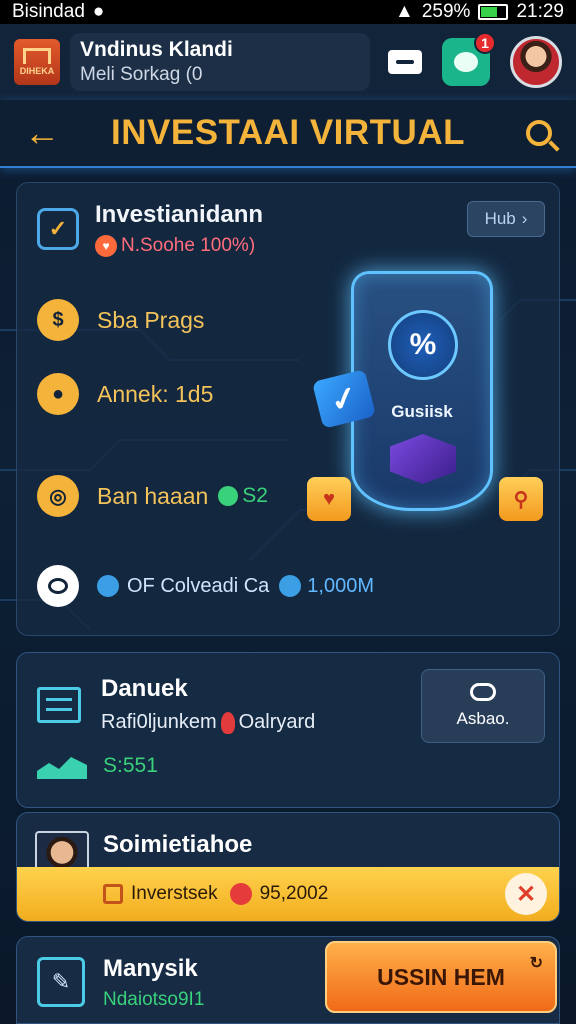 The image size is (576, 1024). What do you see at coordinates (483, 718) in the screenshot?
I see `report-button-label: Asbao.` at bounding box center [483, 718].